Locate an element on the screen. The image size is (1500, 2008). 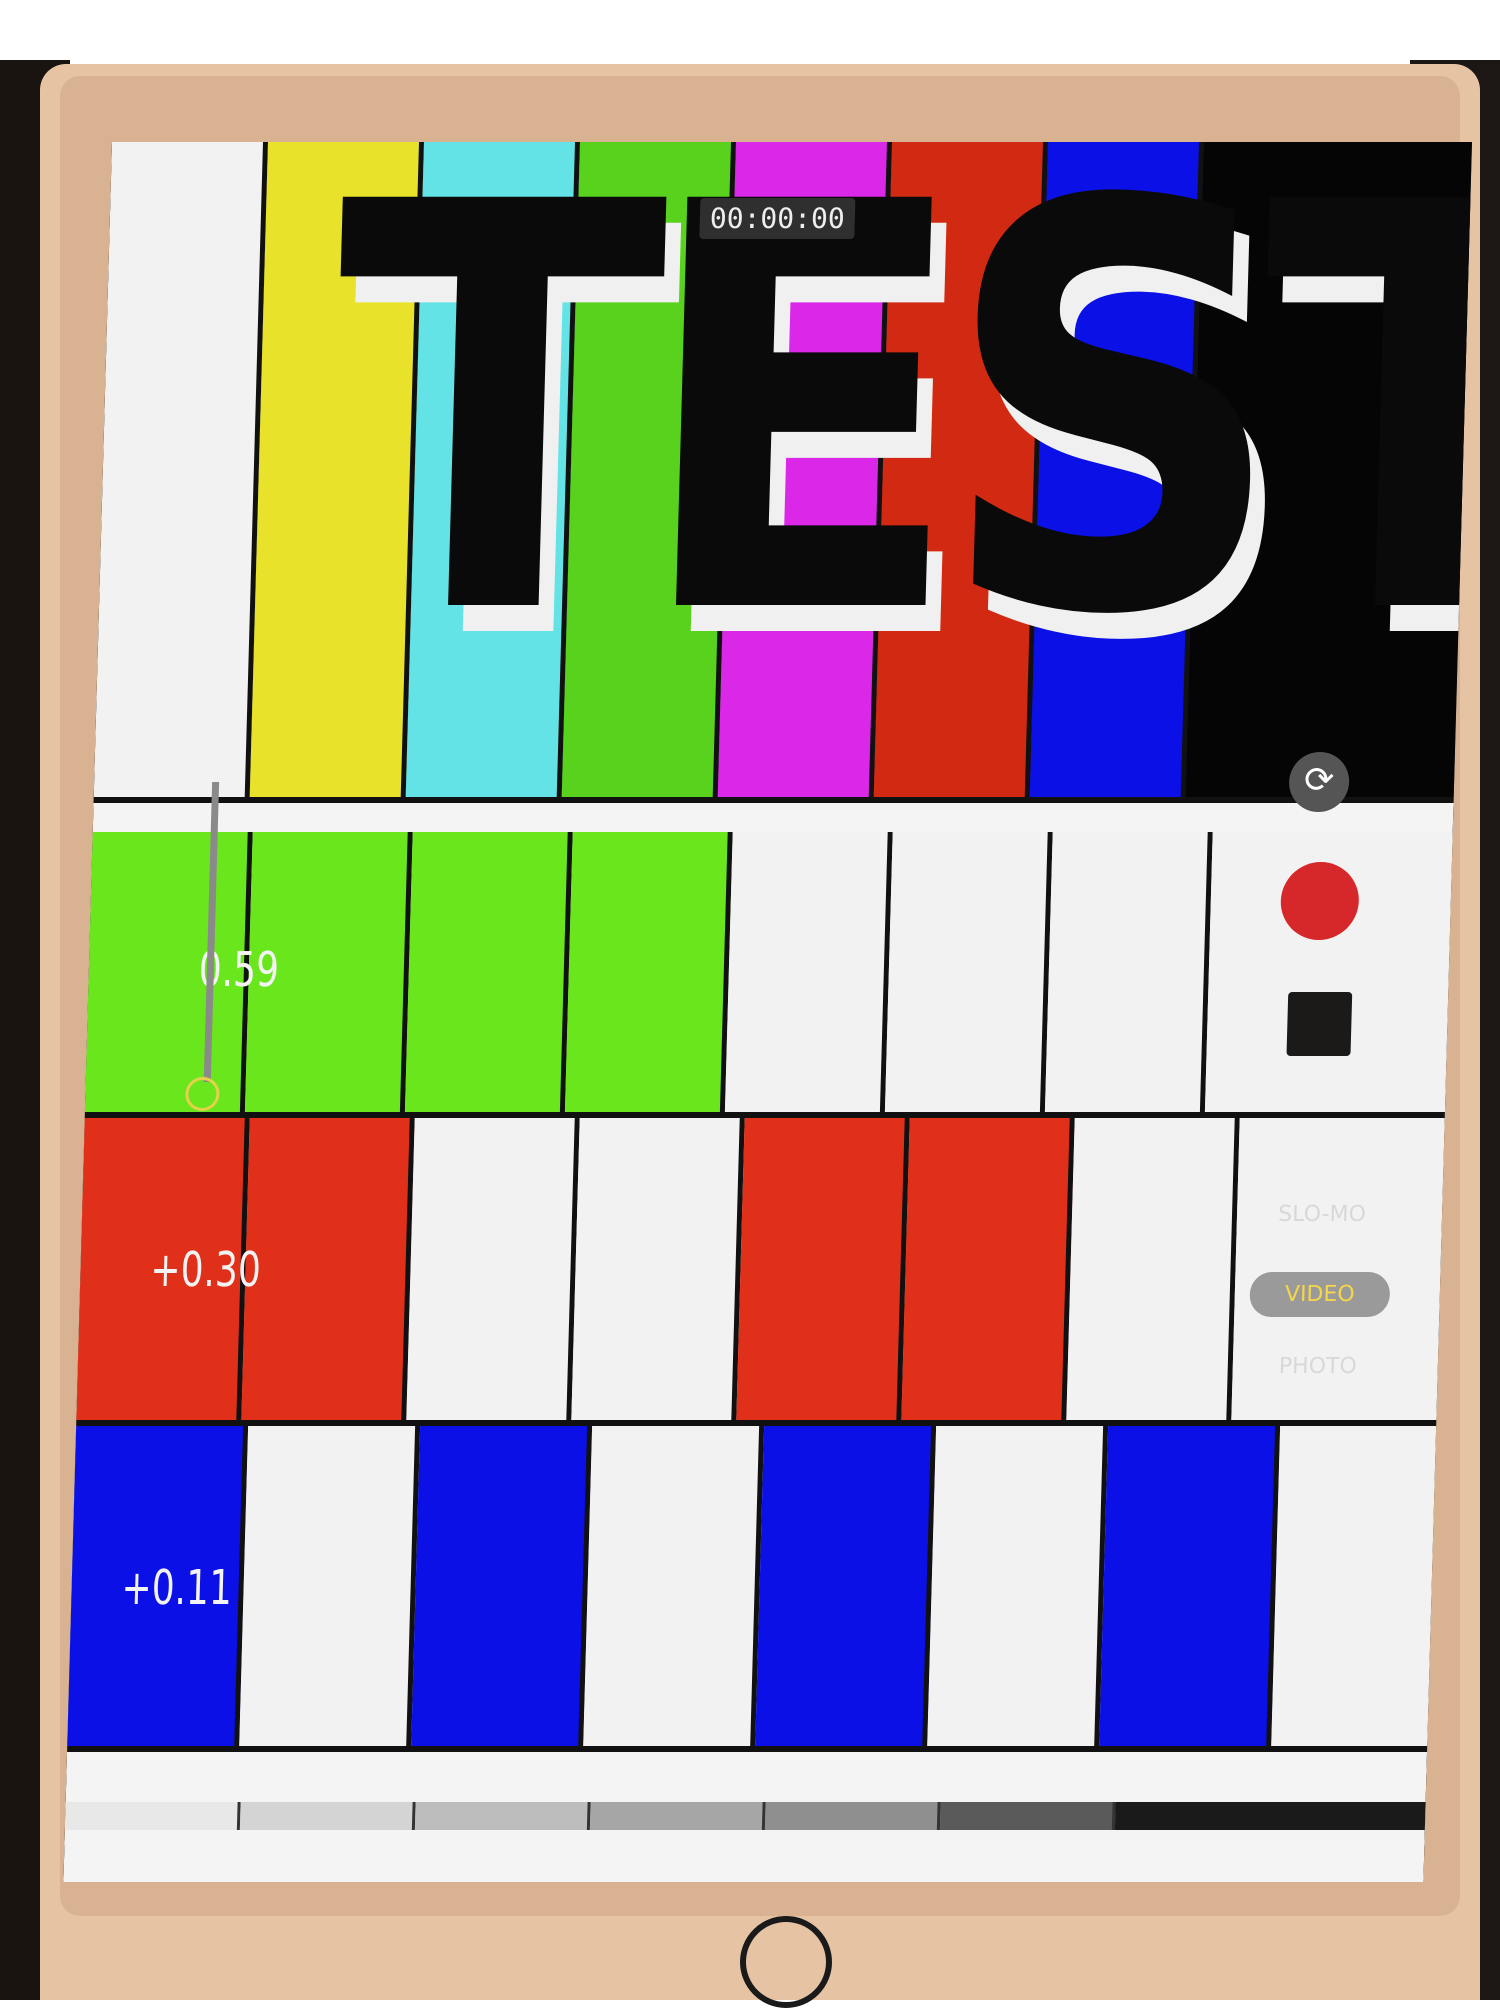
pattern-row-green is located at coordinates (768, 975).